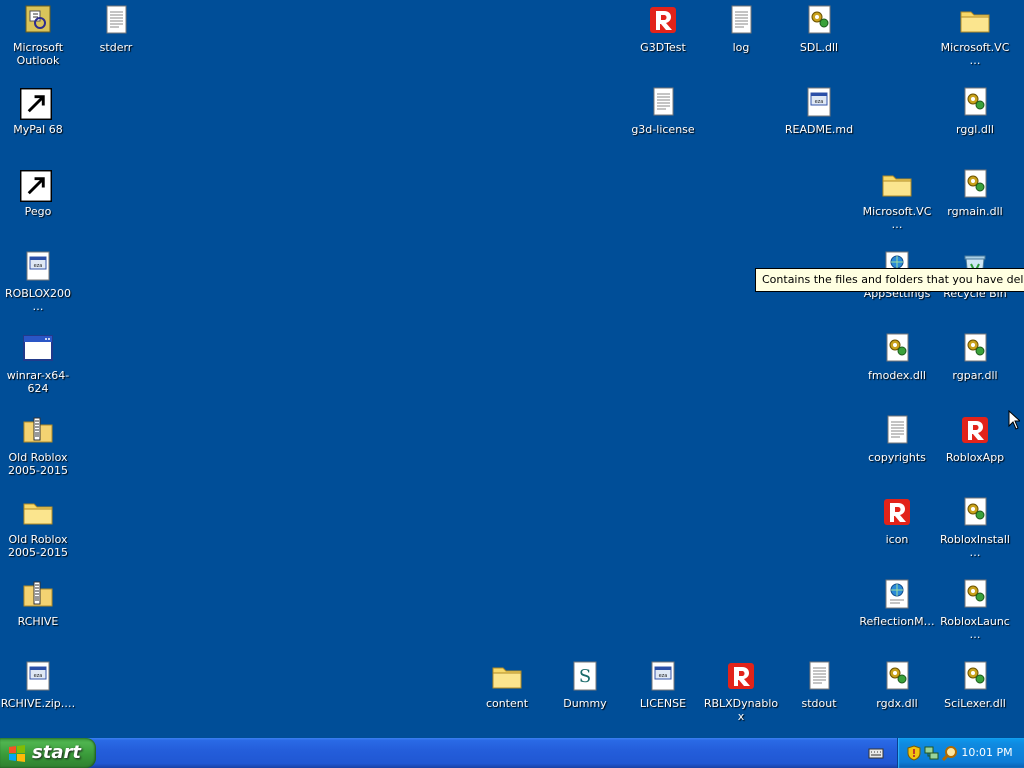  I want to click on svg-text: S, so click(585, 676).